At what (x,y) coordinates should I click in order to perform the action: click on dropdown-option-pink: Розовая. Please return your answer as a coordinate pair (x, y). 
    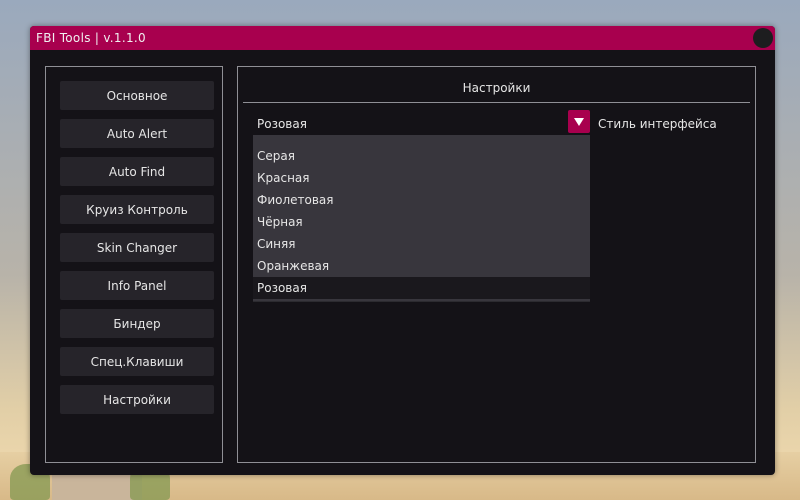
    Looking at the image, I should click on (421, 288).